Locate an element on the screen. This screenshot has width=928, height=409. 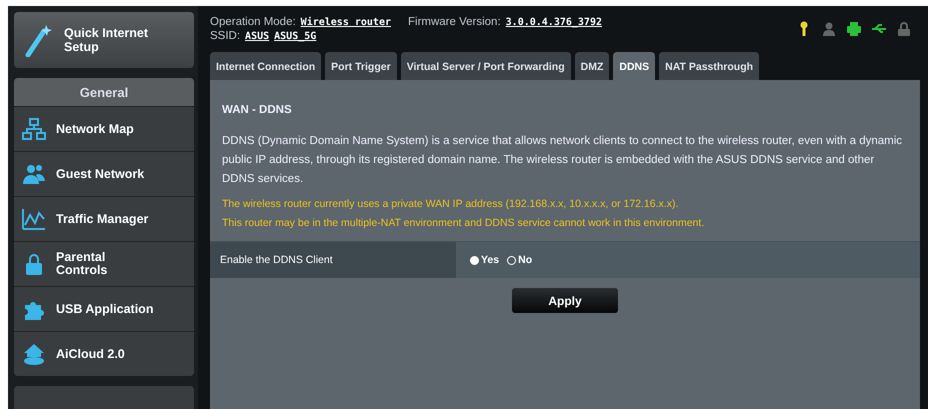
wand-icon is located at coordinates (39, 40).